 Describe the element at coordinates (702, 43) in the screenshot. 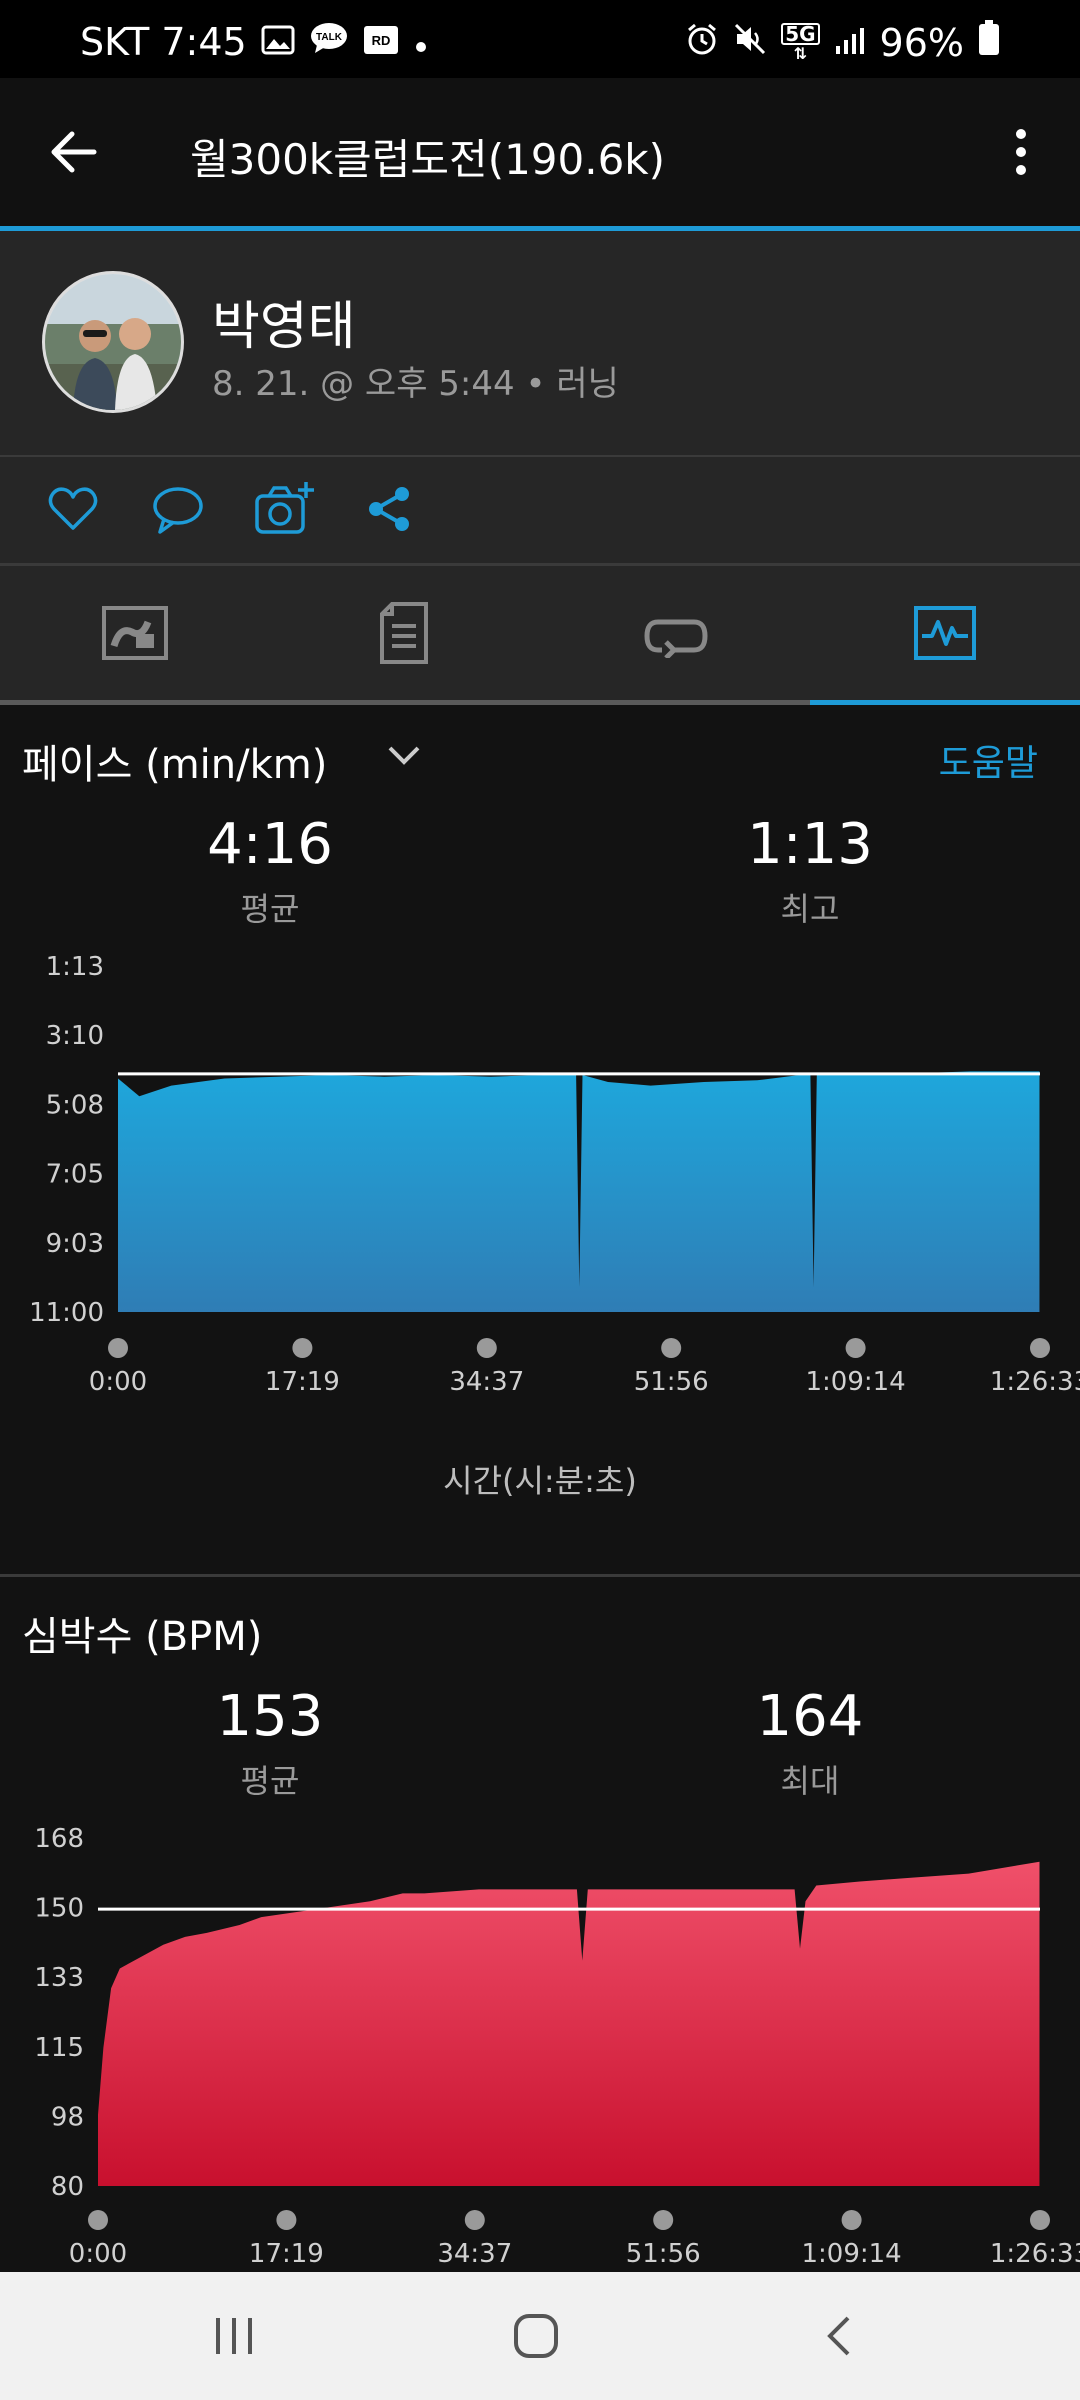

I see `alarm-icon` at that location.